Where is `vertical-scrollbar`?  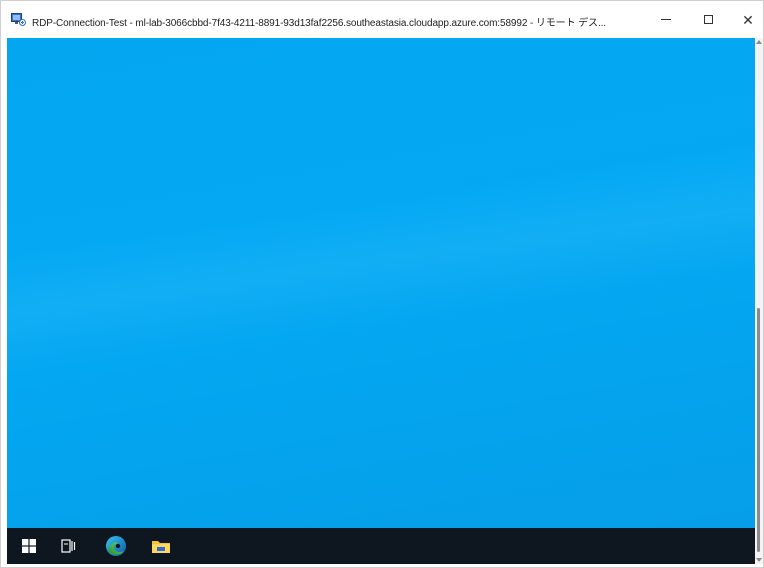
vertical-scrollbar is located at coordinates (759, 301).